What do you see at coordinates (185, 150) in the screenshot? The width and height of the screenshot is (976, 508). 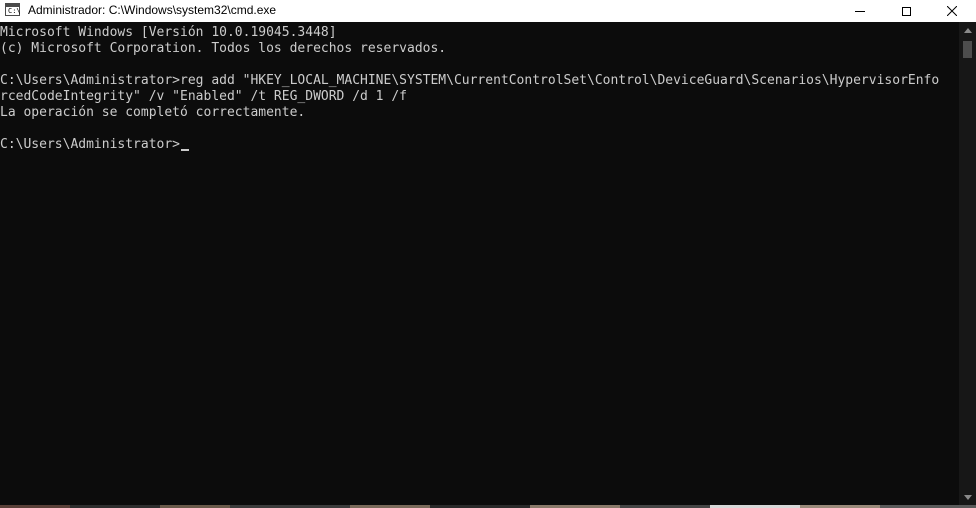 I see `text-cursor` at bounding box center [185, 150].